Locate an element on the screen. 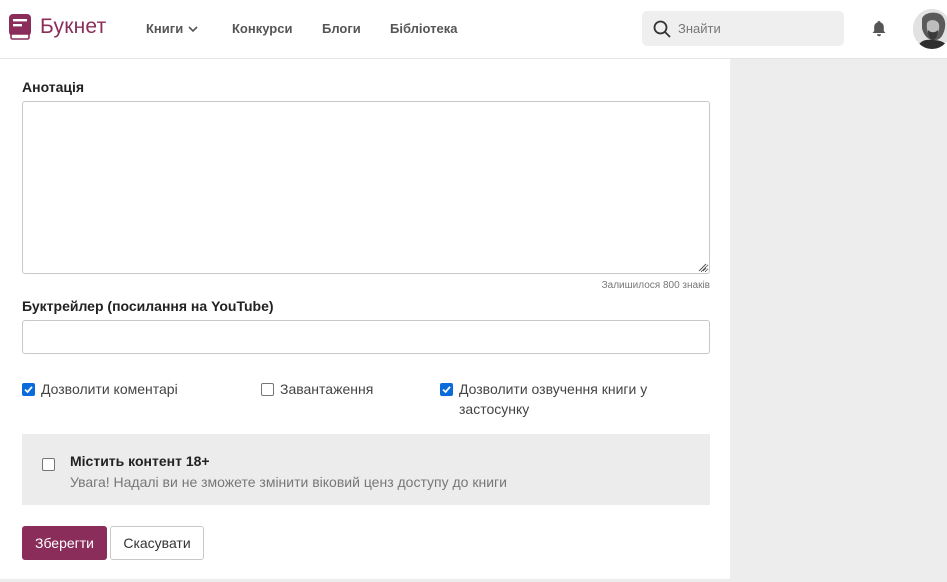  adult-content-title: Містить контент 18+ is located at coordinates (140, 461).